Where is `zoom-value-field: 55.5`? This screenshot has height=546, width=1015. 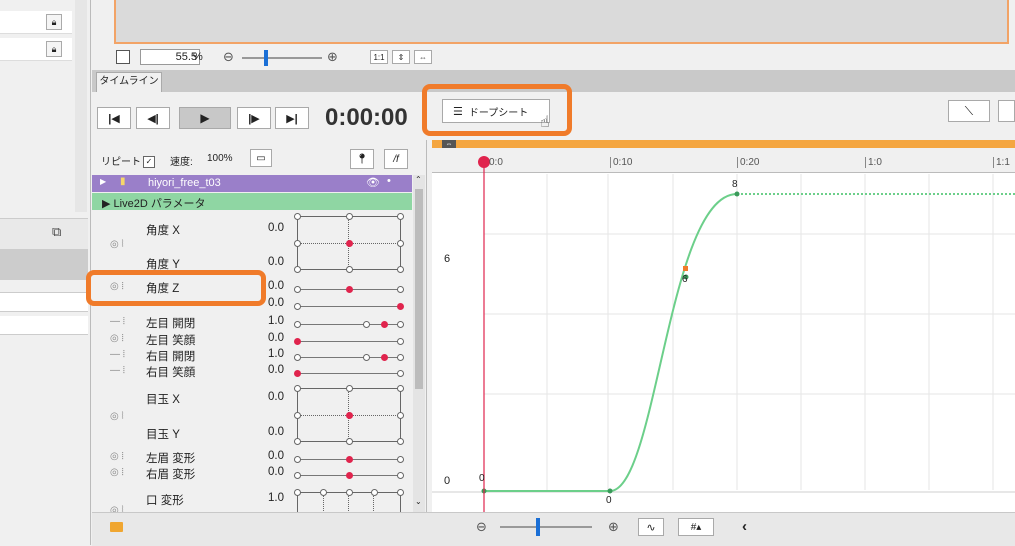
zoom-value-field: 55.5 is located at coordinates (170, 57).